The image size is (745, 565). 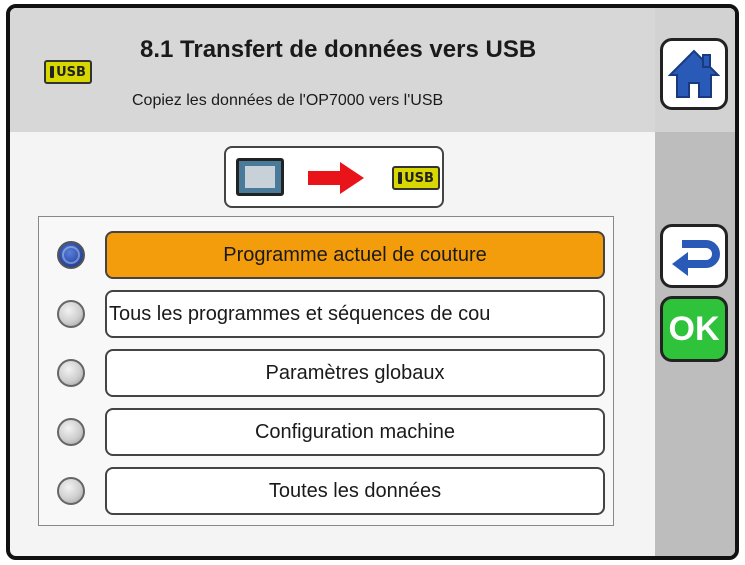 What do you see at coordinates (71, 432) in the screenshot?
I see `radio-machine-config` at bounding box center [71, 432].